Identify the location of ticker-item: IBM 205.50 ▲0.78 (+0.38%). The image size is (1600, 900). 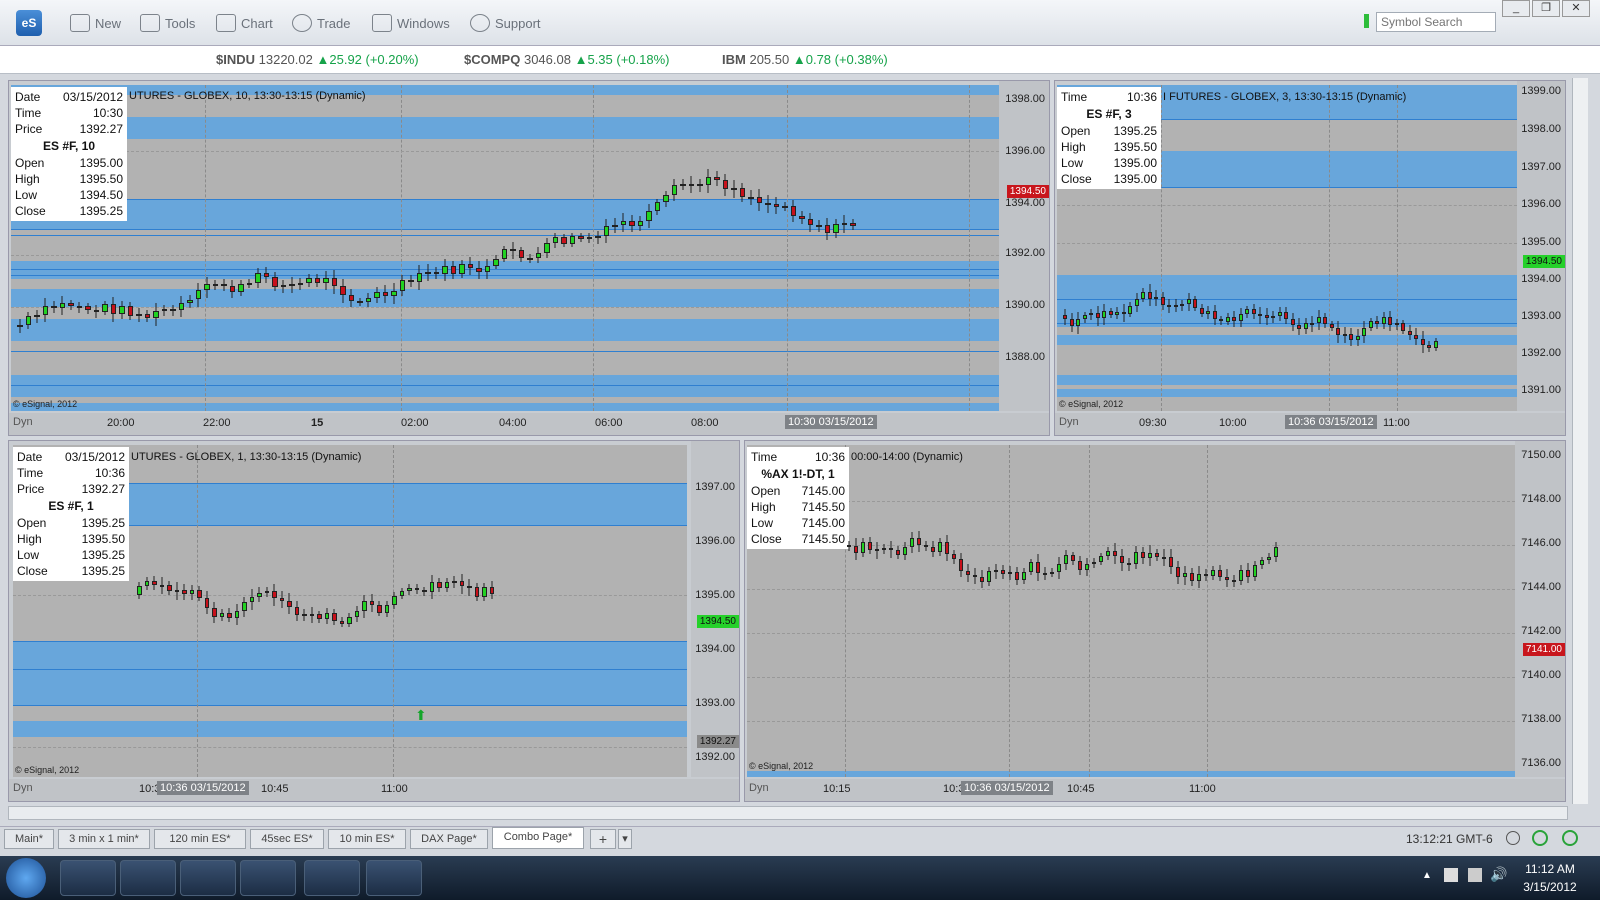
(805, 59).